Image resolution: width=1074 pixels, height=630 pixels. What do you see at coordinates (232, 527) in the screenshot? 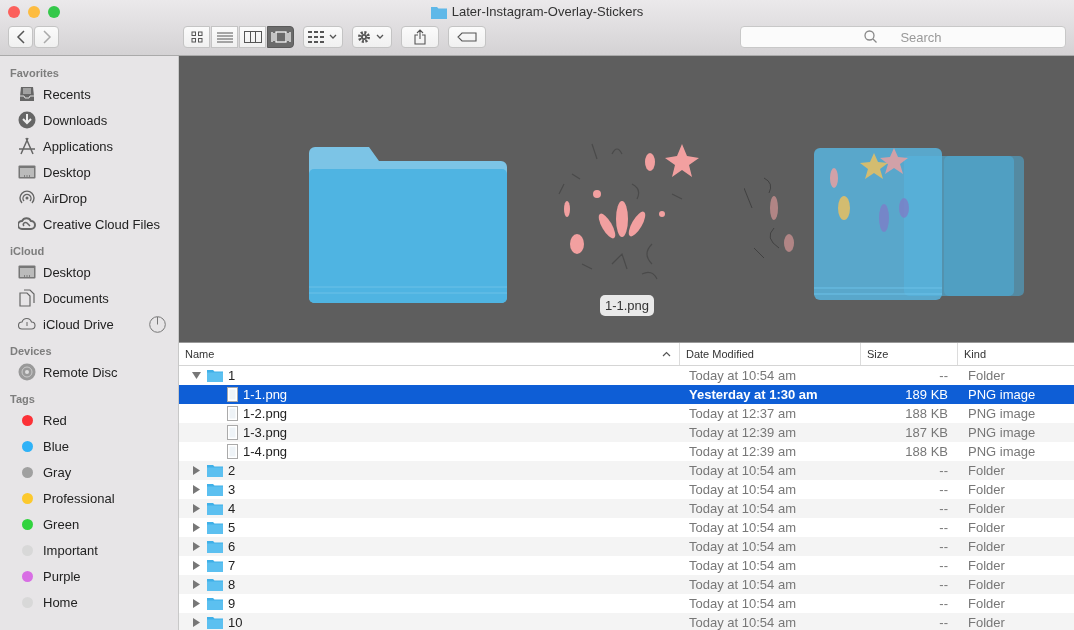
I see `file-name: 5` at bounding box center [232, 527].